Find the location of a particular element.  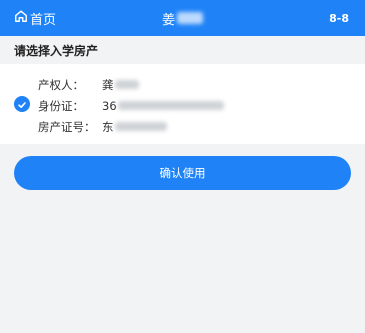

cert-no-row: 房产证号： 东 is located at coordinates (131, 126).